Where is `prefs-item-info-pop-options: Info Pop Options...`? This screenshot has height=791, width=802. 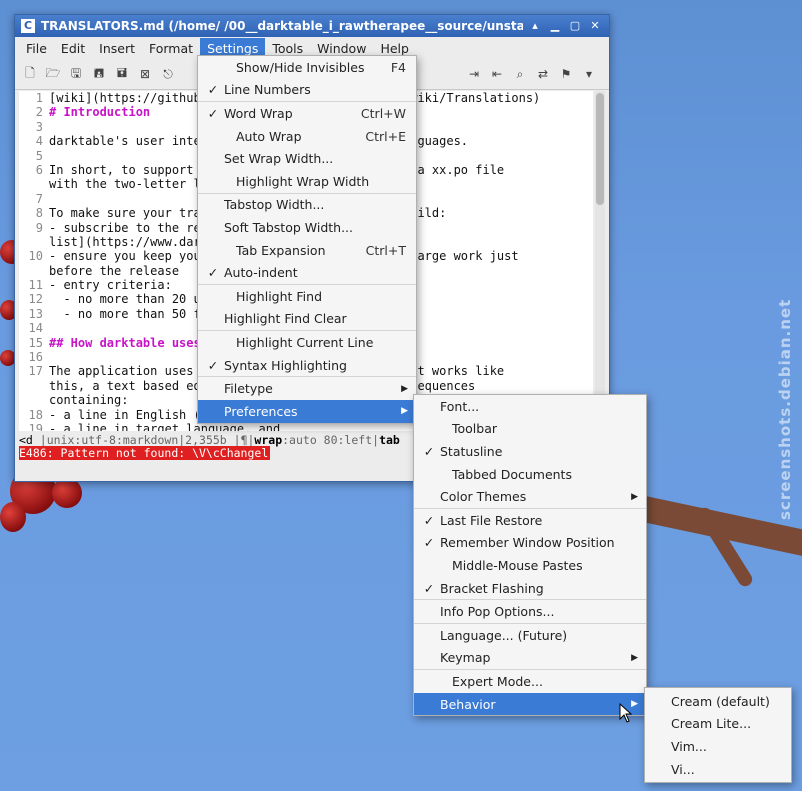 prefs-item-info-pop-options: Info Pop Options... is located at coordinates (530, 611).